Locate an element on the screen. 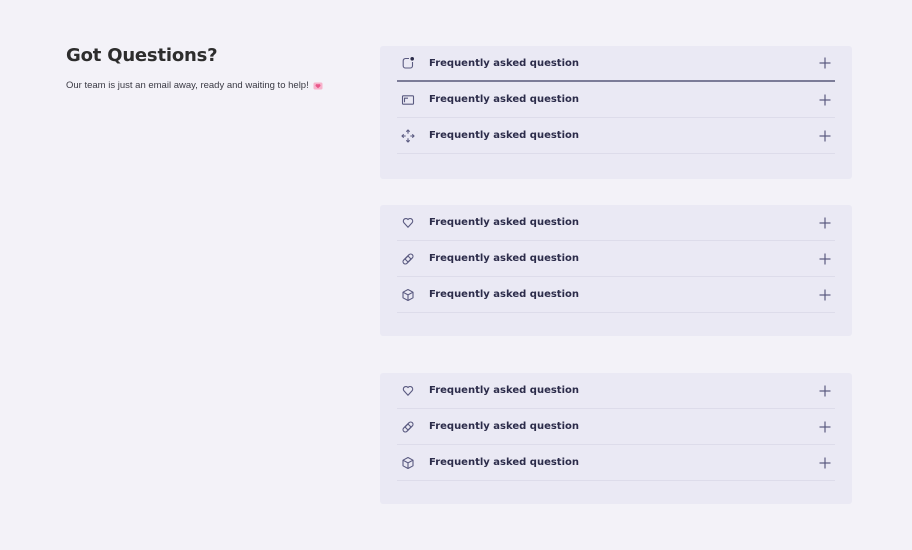  page-title: Got Questions? is located at coordinates (142, 55).